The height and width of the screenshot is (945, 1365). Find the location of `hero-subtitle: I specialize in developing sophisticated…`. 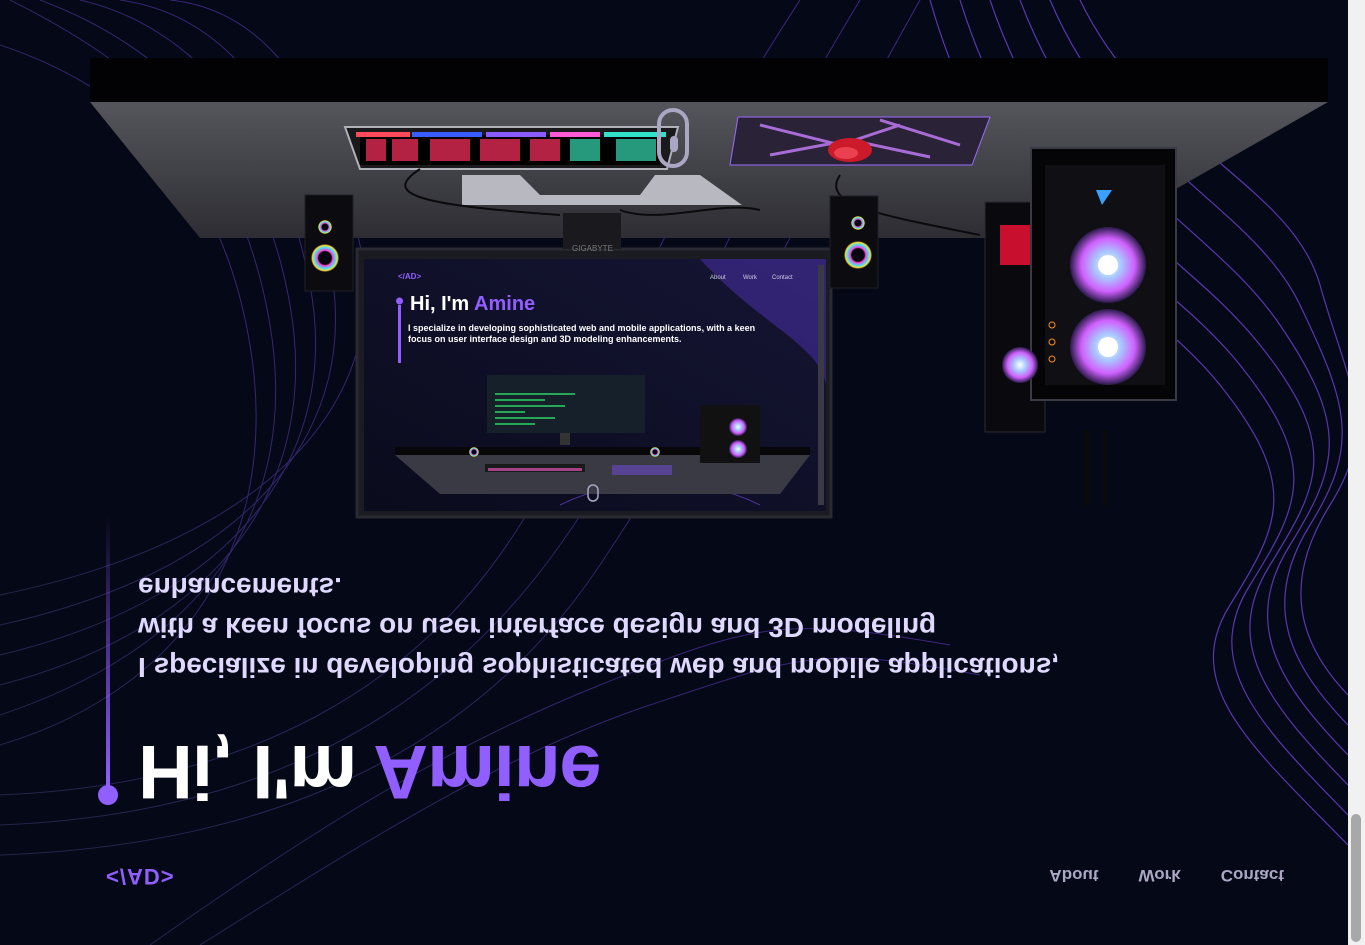

hero-subtitle: I specialize in developing sophisticated… is located at coordinates (678, 627).